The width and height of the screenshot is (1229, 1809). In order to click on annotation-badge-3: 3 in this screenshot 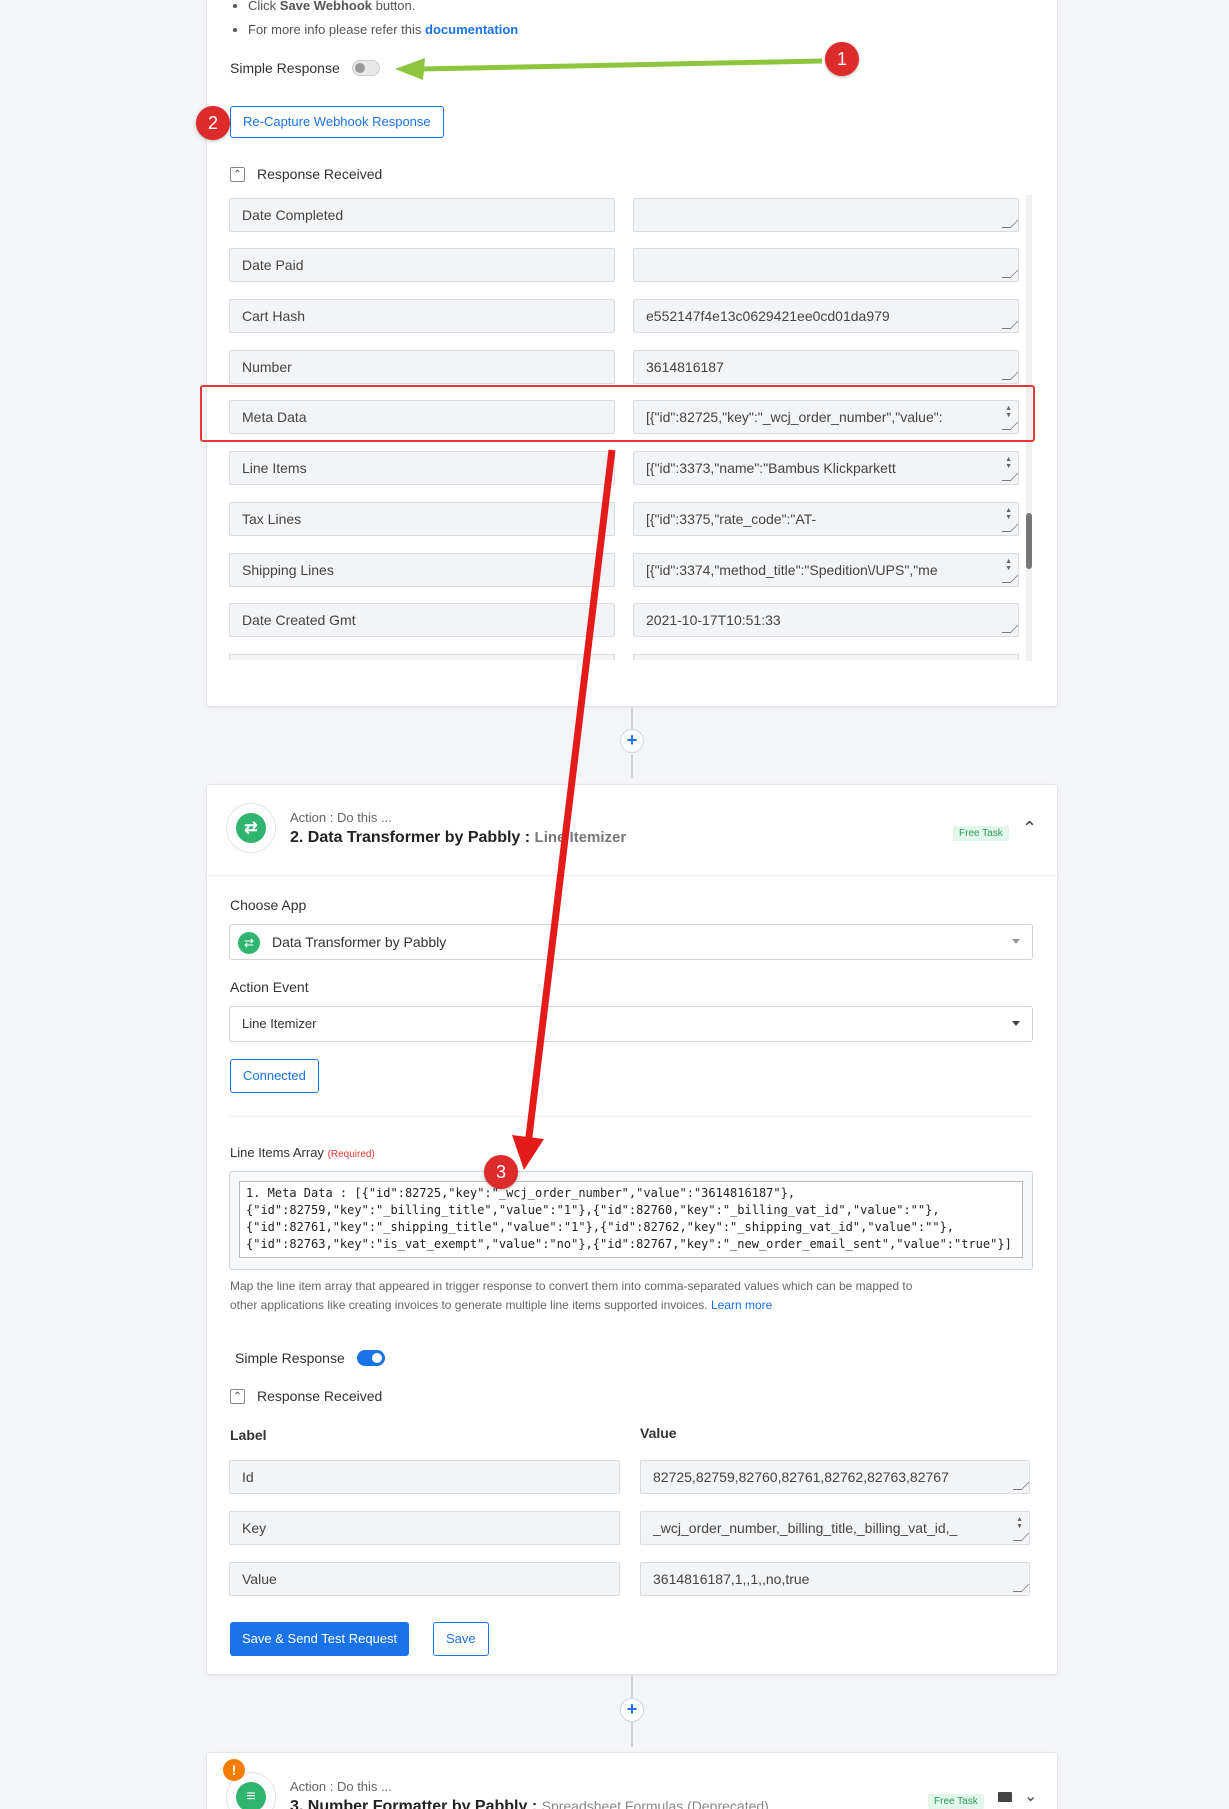, I will do `click(501, 1172)`.